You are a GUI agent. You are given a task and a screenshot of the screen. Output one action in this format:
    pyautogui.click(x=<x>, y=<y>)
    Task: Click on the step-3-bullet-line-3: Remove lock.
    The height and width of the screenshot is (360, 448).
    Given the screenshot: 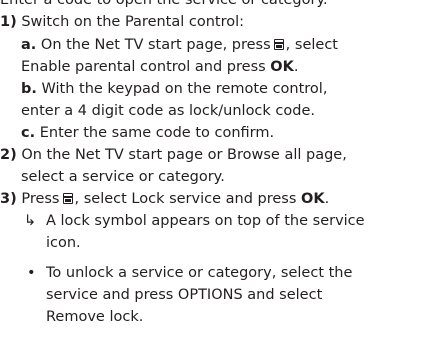 What is the action you would take?
    pyautogui.click(x=95, y=317)
    